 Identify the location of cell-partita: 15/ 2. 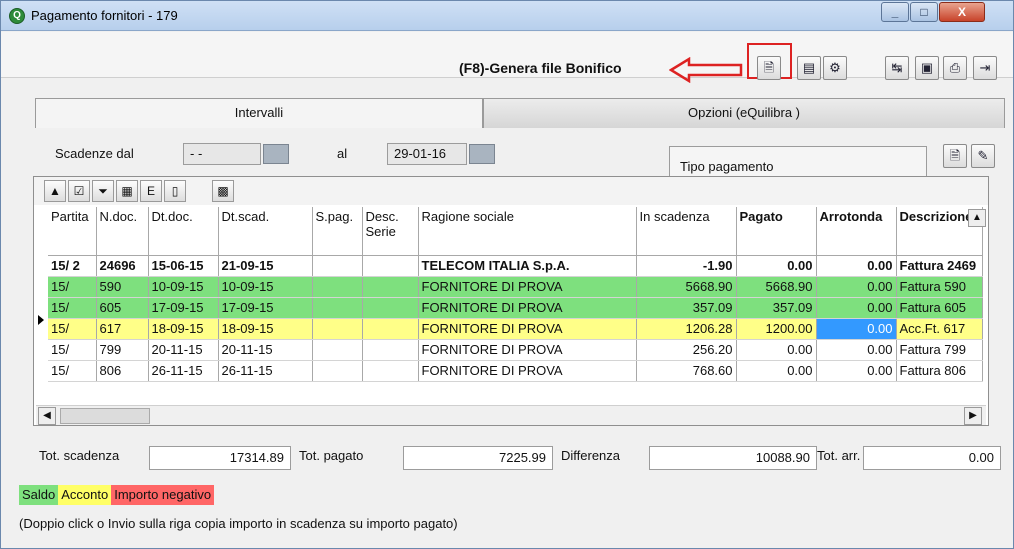
(72, 266).